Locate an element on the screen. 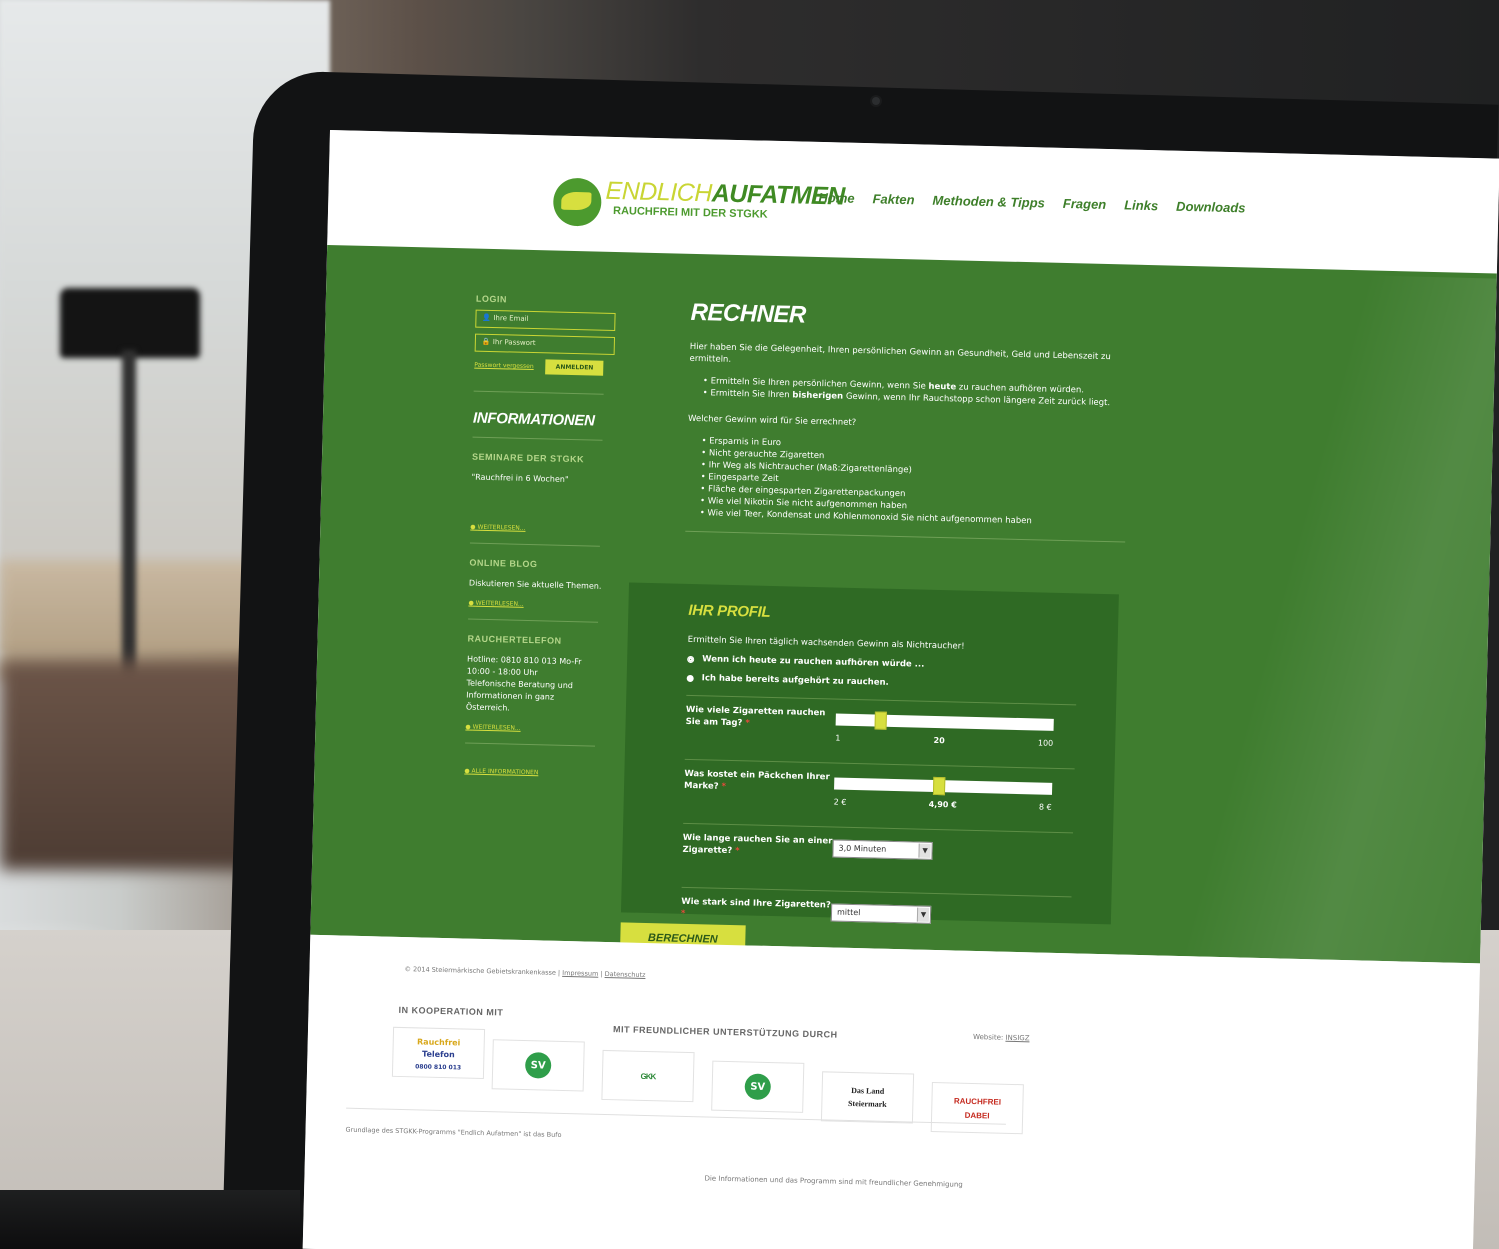 This screenshot has width=1499, height=1249. bird-logo-icon is located at coordinates (577, 202).